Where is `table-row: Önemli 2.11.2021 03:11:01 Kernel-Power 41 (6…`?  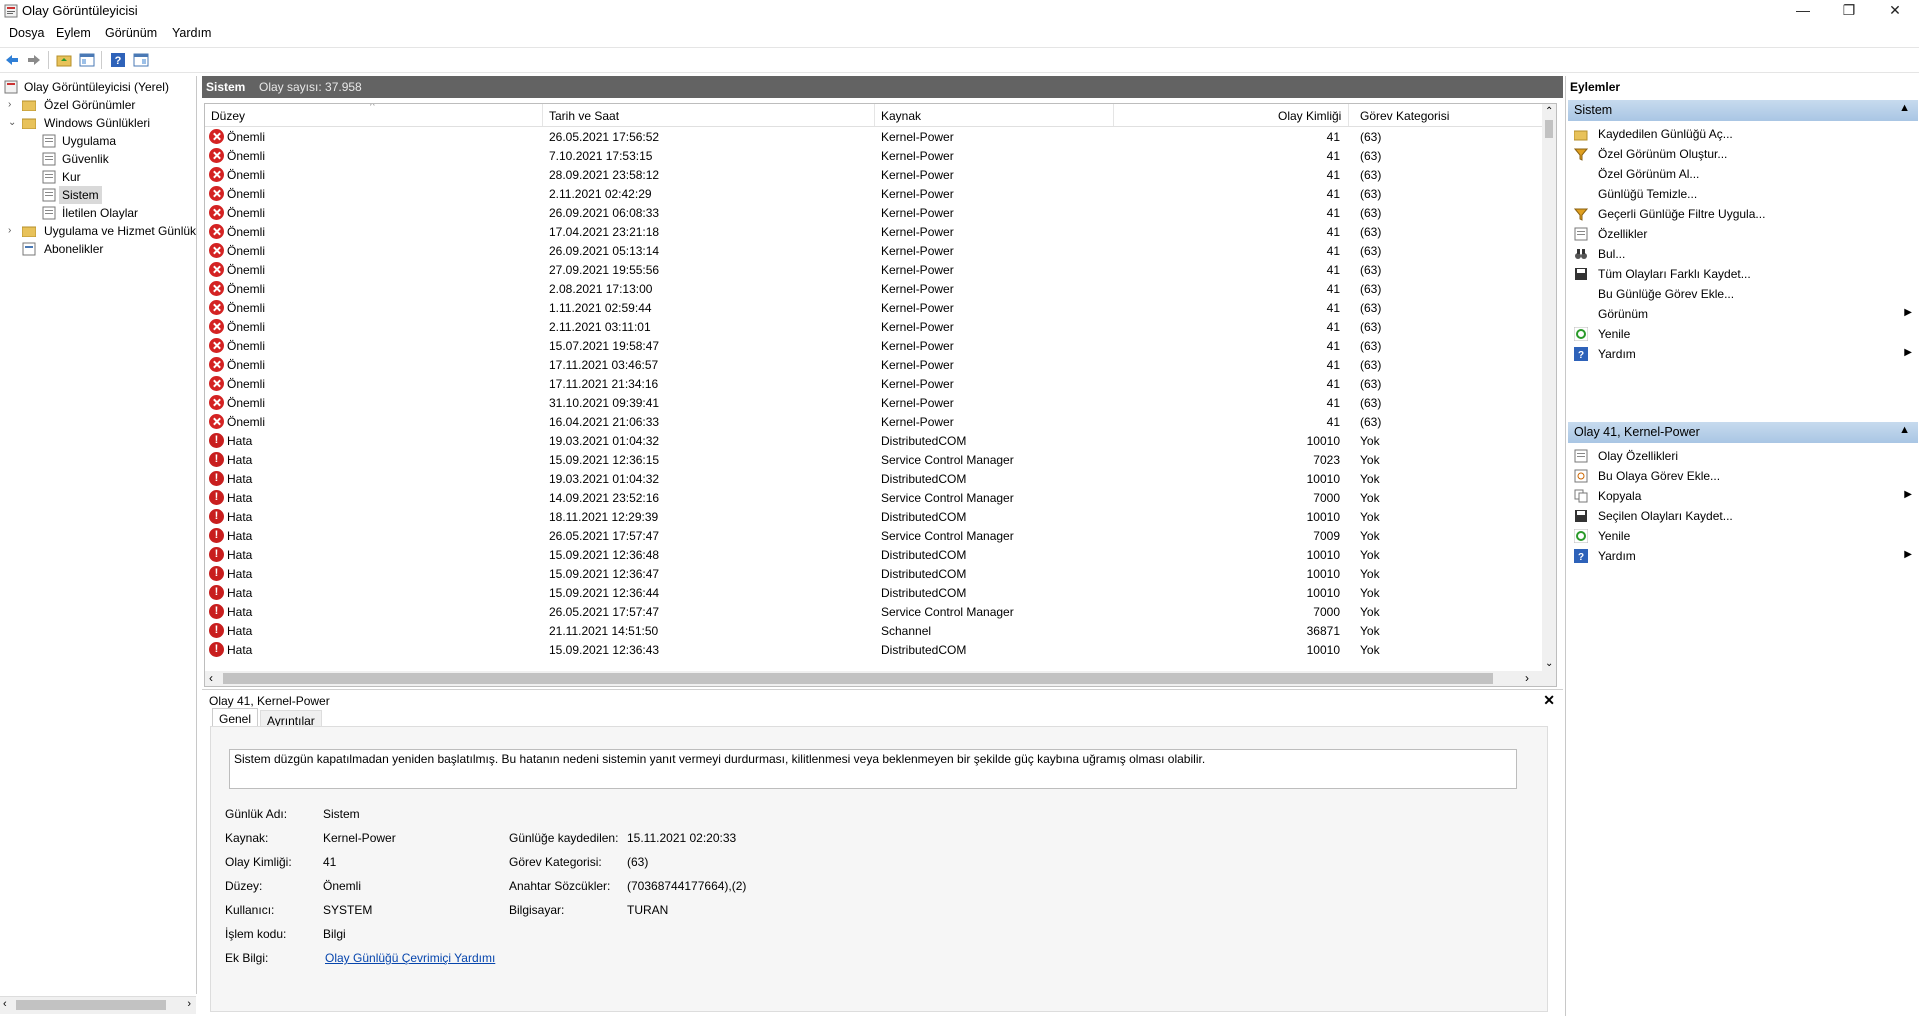 table-row: Önemli 2.11.2021 03:11:01 Kernel-Power 41 (6… is located at coordinates (875, 326).